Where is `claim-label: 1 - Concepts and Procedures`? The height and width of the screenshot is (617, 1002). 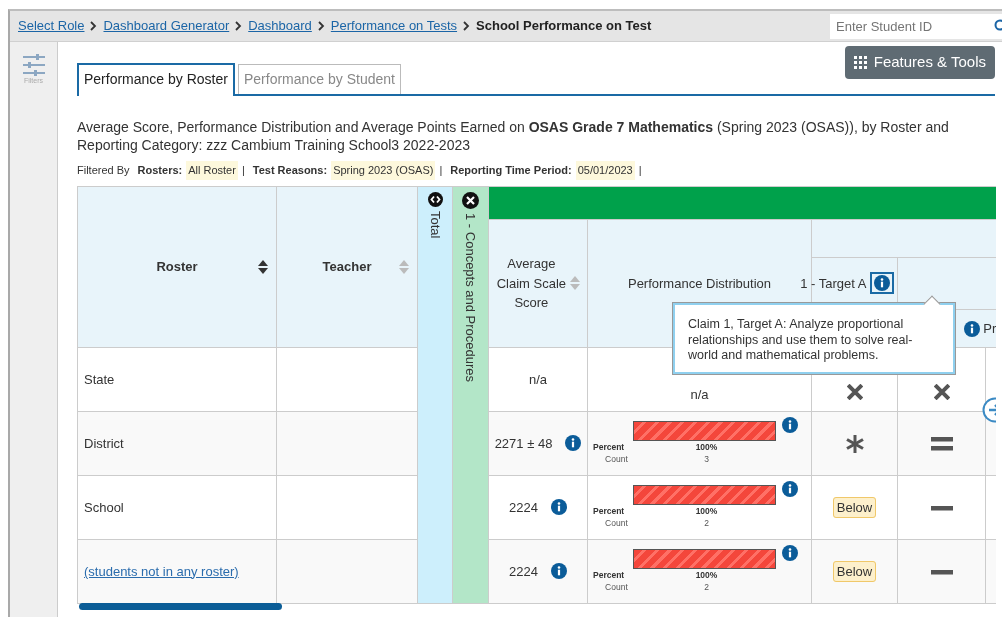 claim-label: 1 - Concepts and Procedures is located at coordinates (471, 297).